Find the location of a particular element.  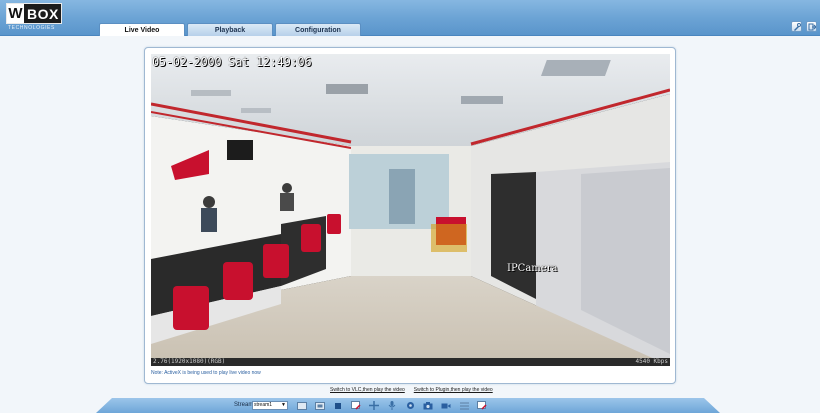

stream-label: Stream is located at coordinates (244, 405).